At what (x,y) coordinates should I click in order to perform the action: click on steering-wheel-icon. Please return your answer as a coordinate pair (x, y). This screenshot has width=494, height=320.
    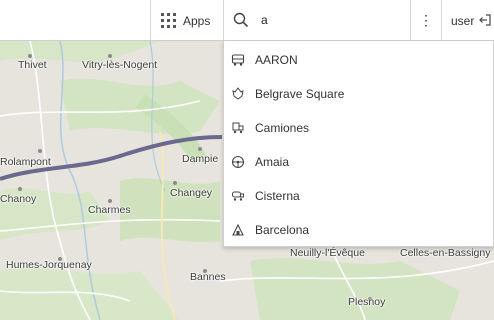
    Looking at the image, I should click on (238, 162).